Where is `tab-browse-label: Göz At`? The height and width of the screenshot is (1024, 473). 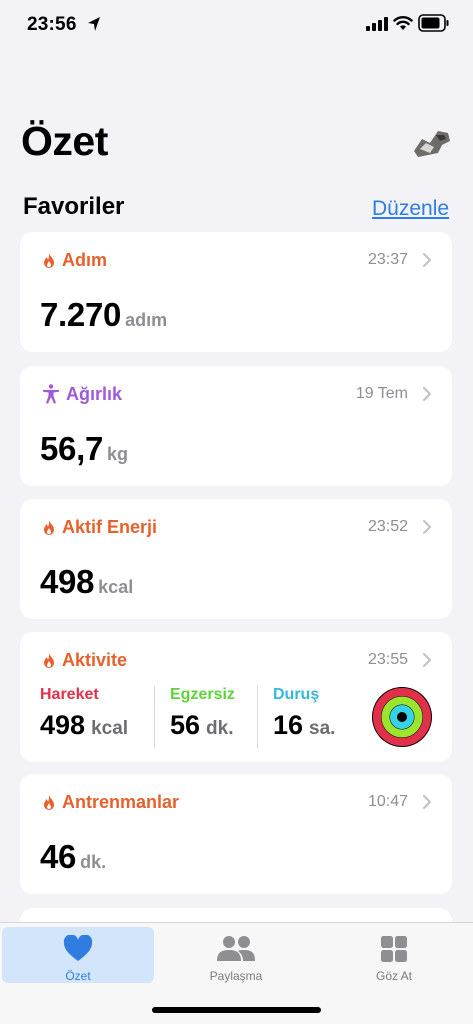
tab-browse-label: Göz At is located at coordinates (394, 976).